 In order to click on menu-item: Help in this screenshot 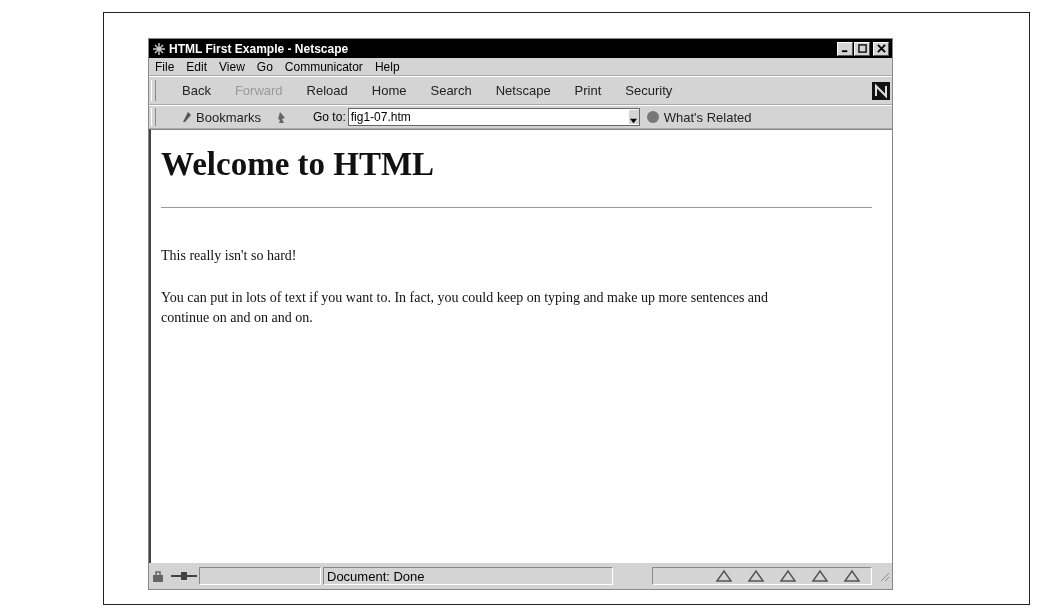, I will do `click(387, 66)`.